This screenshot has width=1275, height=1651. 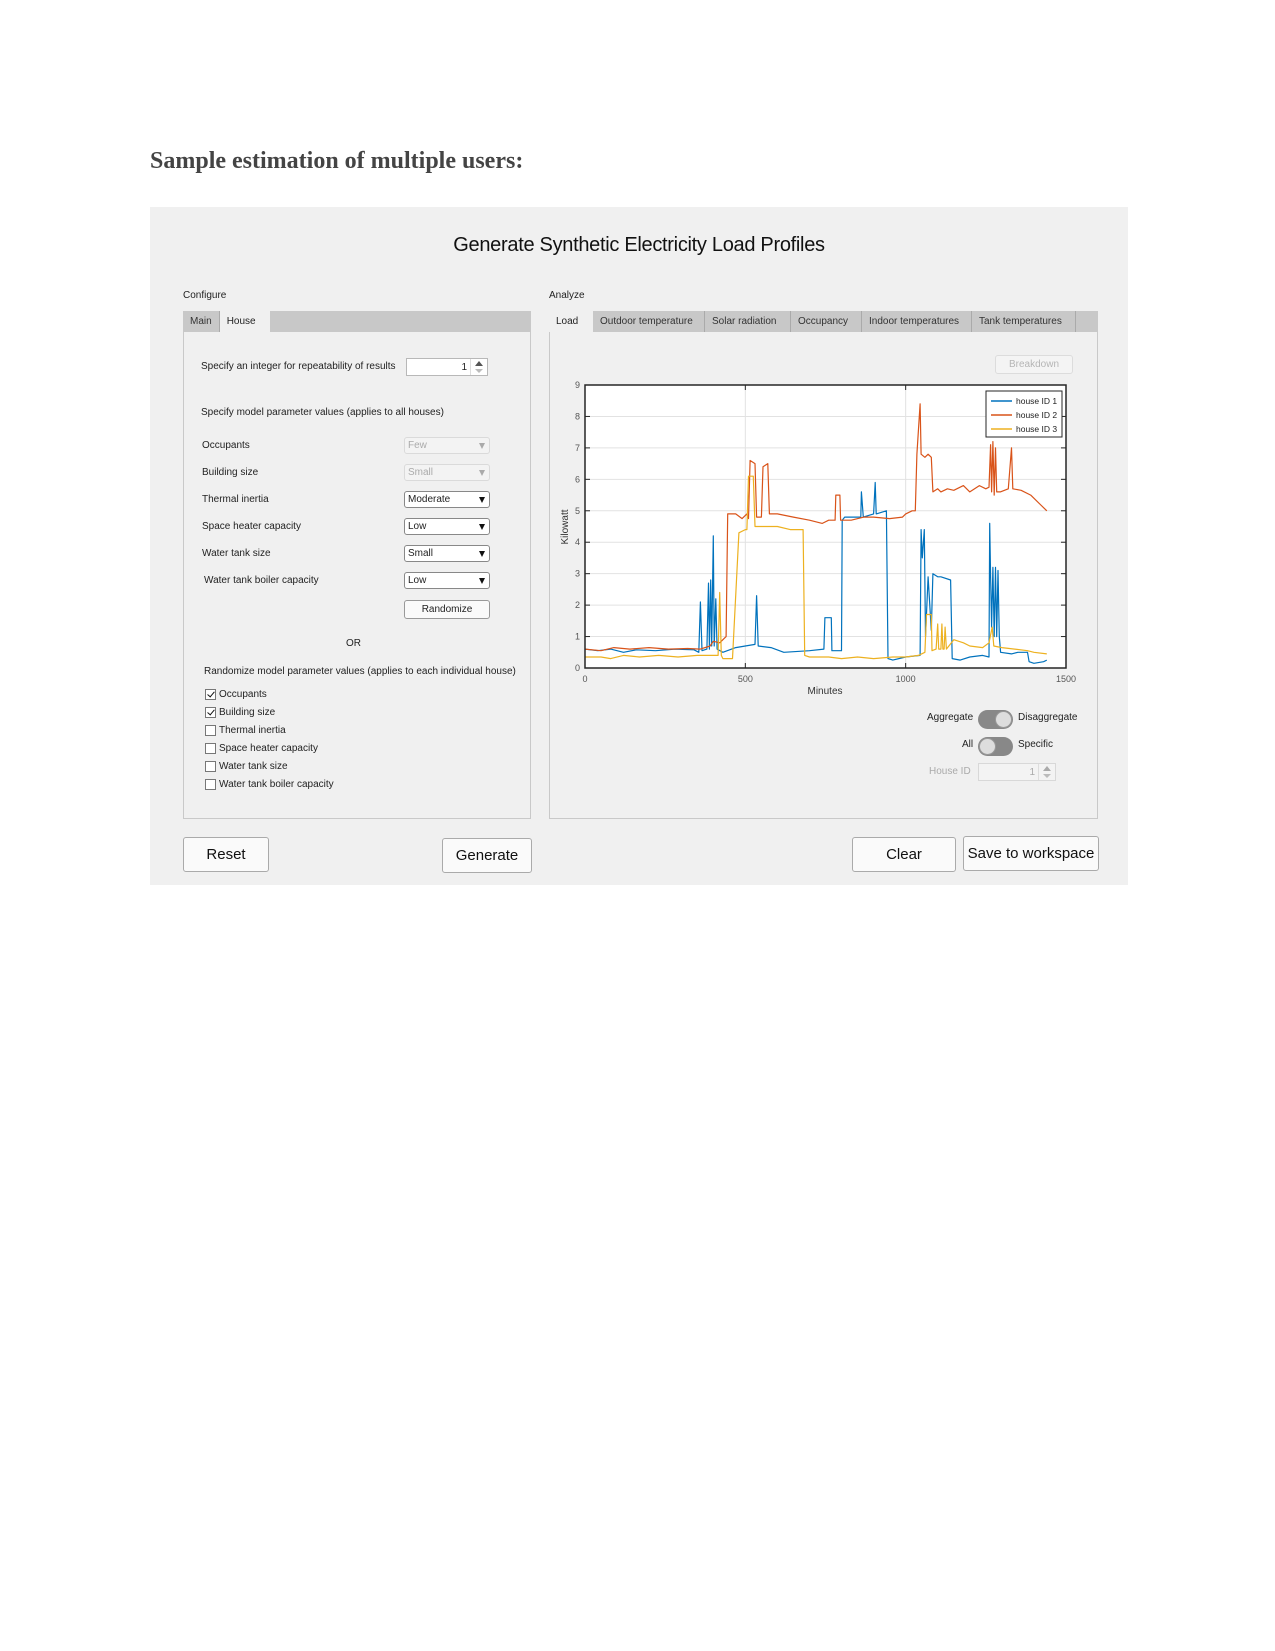 I want to click on house-id-value: 1, so click(x=1032, y=772).